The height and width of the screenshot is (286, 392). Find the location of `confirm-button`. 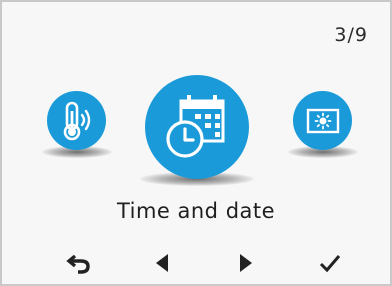

confirm-button is located at coordinates (330, 263).